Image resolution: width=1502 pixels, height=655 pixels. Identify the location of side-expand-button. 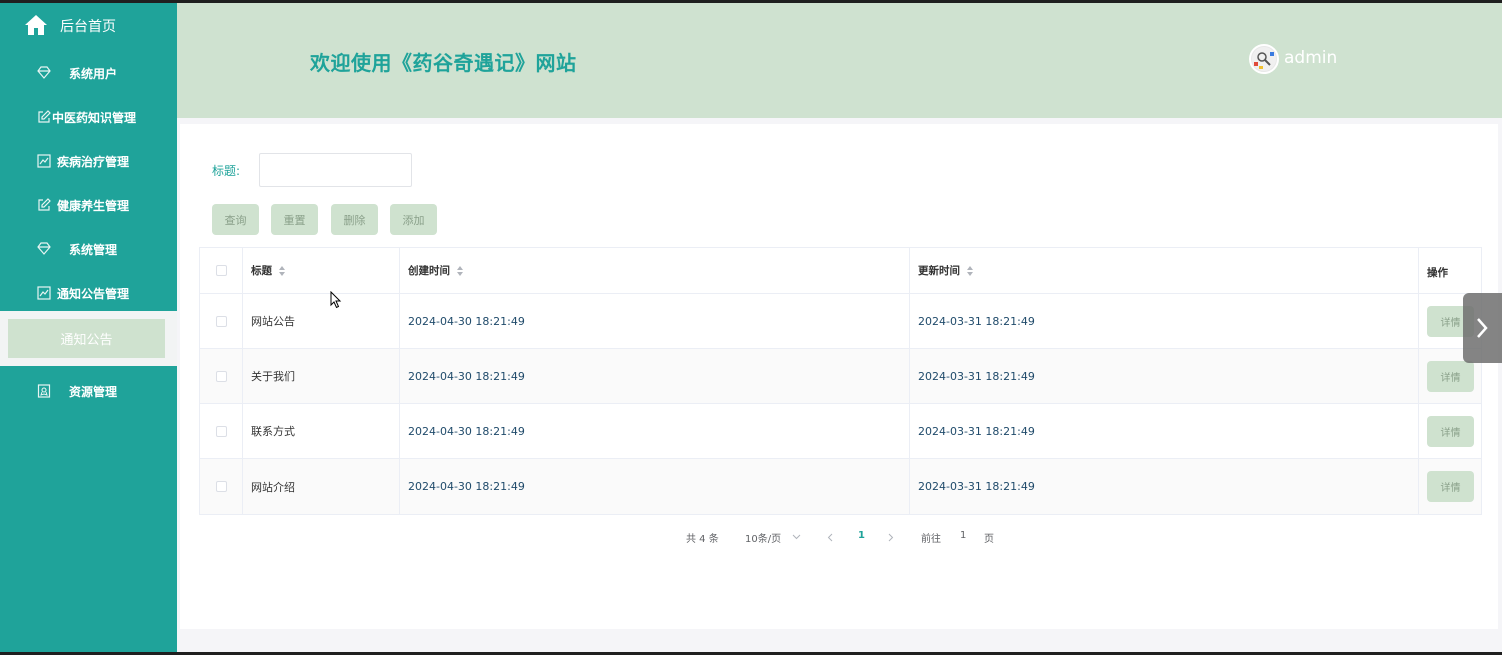
(1482, 328).